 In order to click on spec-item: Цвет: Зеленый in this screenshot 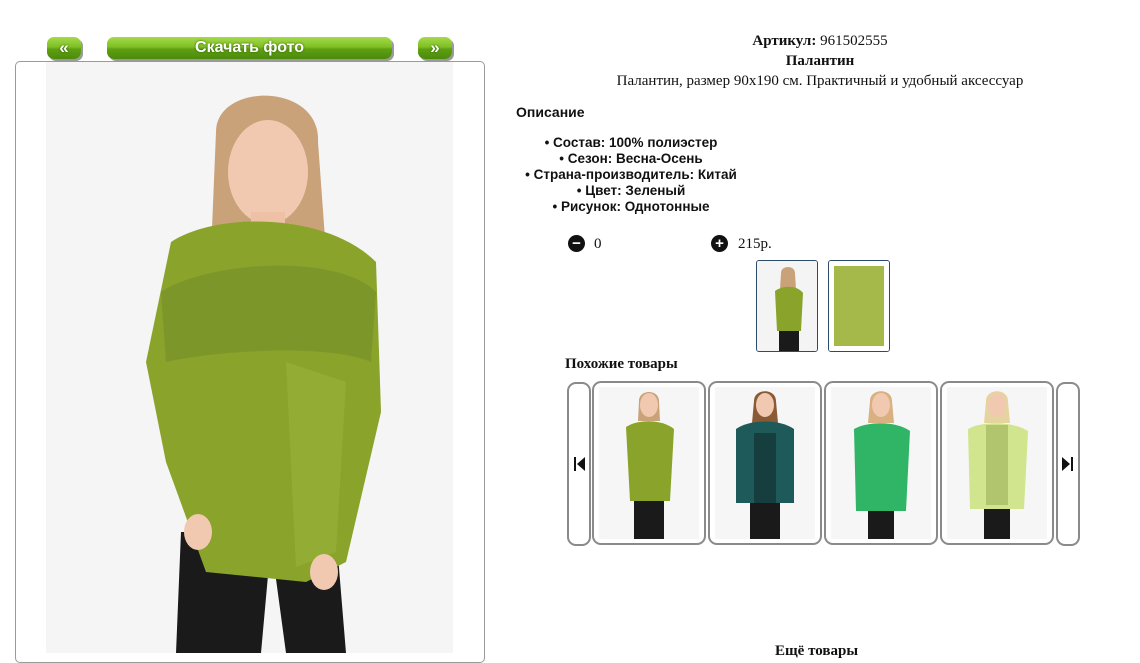, I will do `click(631, 191)`.